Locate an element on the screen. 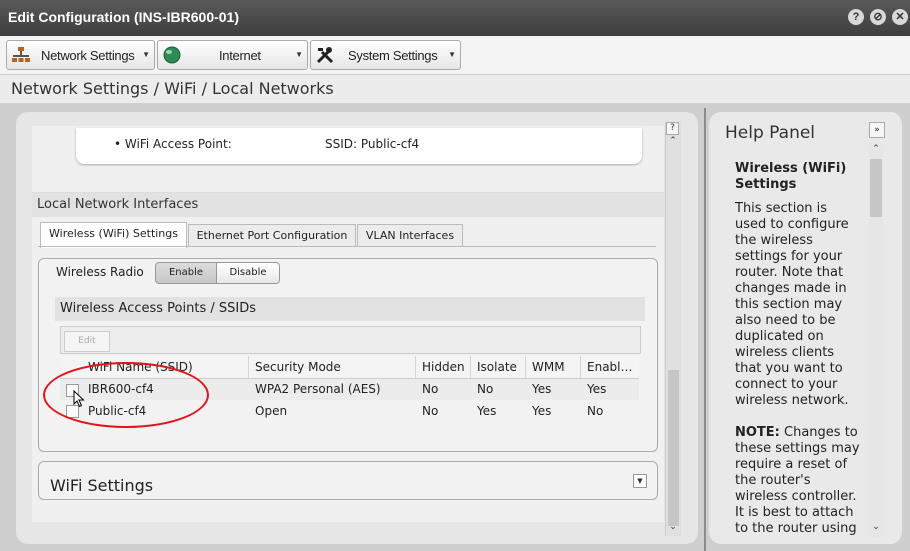 Image resolution: width=910 pixels, height=551 pixels. col-hidden: Hidden is located at coordinates (443, 367).